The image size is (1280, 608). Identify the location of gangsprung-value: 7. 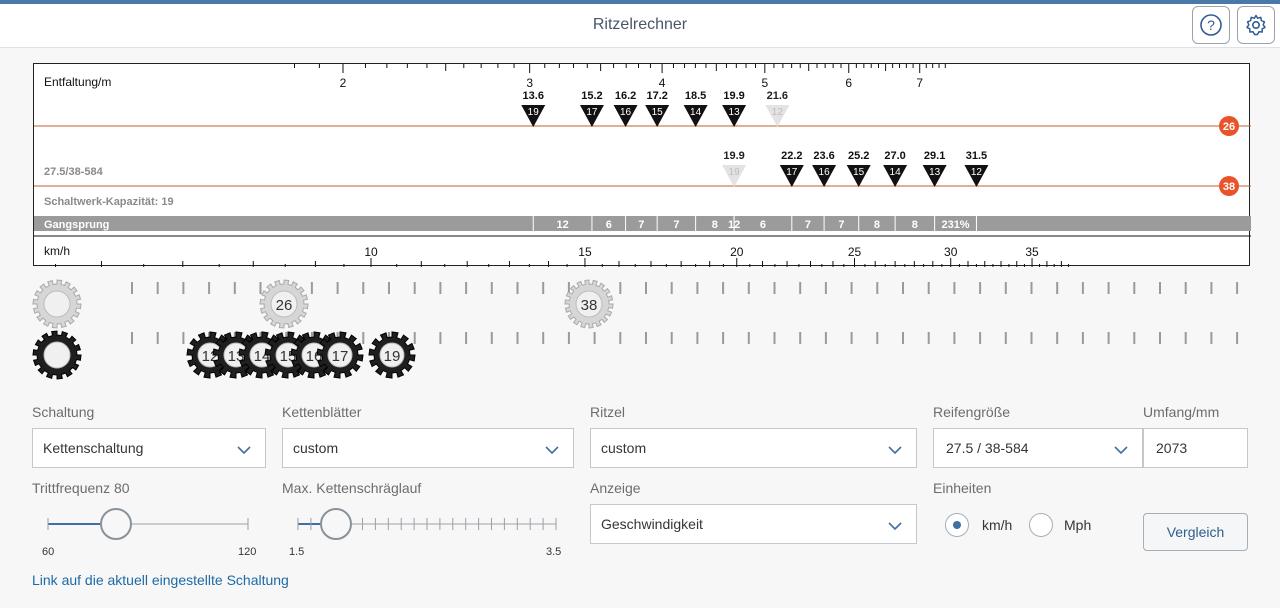
(841, 225).